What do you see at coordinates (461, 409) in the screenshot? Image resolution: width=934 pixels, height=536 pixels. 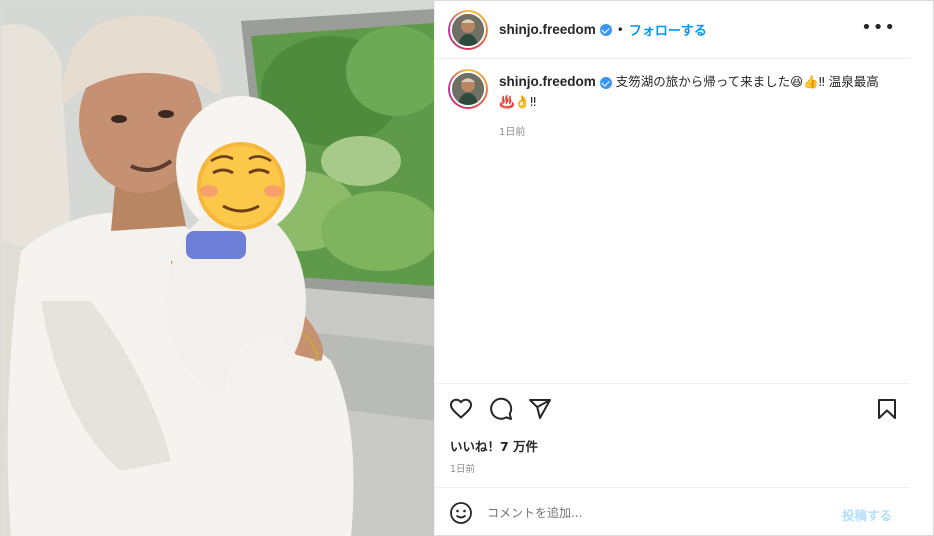 I see `heart-icon` at bounding box center [461, 409].